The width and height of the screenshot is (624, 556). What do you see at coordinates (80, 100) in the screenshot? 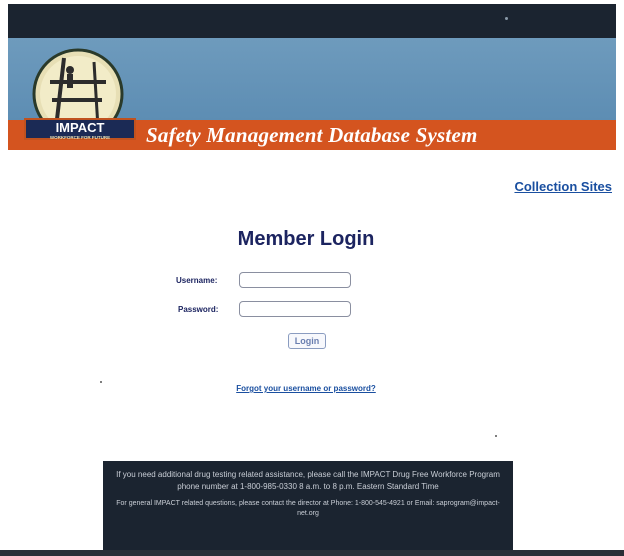
I see `impact-logo: IMPACT WORKFORCE FOR FUTURE` at bounding box center [80, 100].